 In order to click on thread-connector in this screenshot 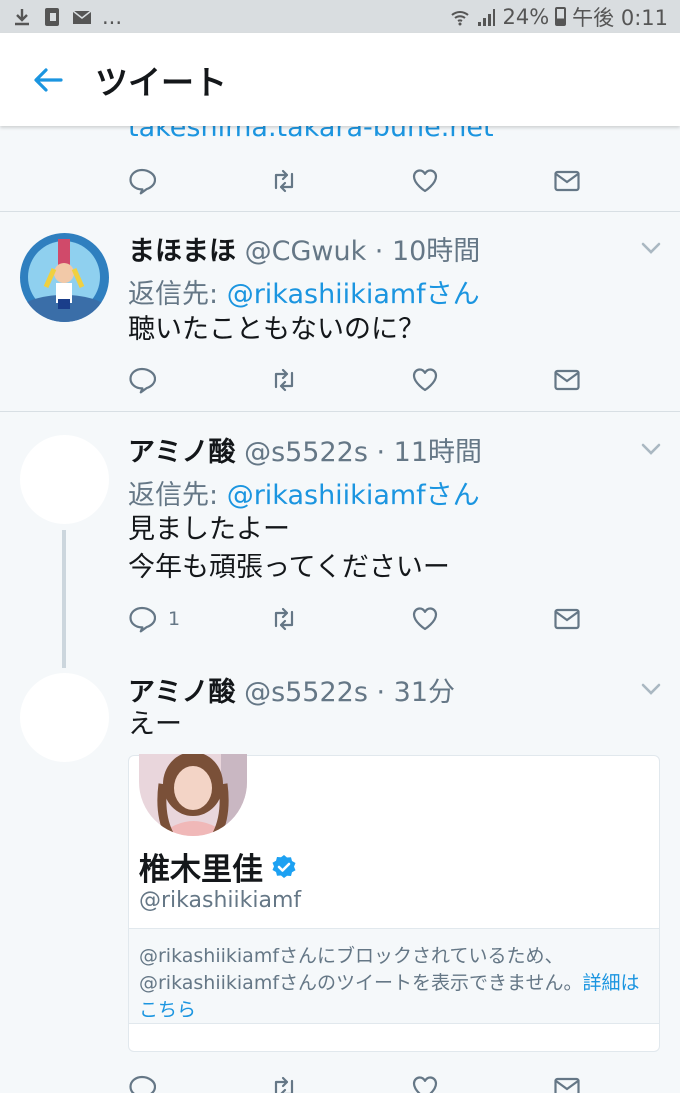, I will do `click(64, 599)`.